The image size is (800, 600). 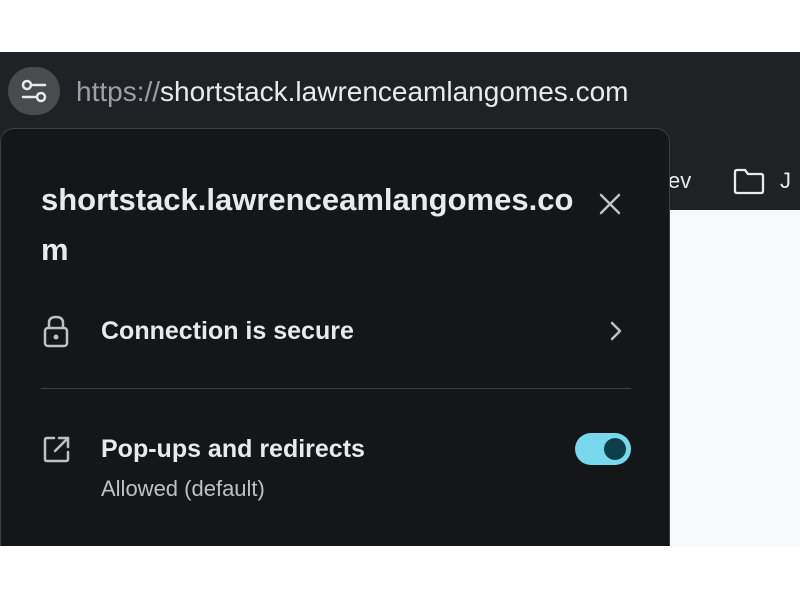 What do you see at coordinates (785, 180) in the screenshot?
I see `bookmark-folder-label: J` at bounding box center [785, 180].